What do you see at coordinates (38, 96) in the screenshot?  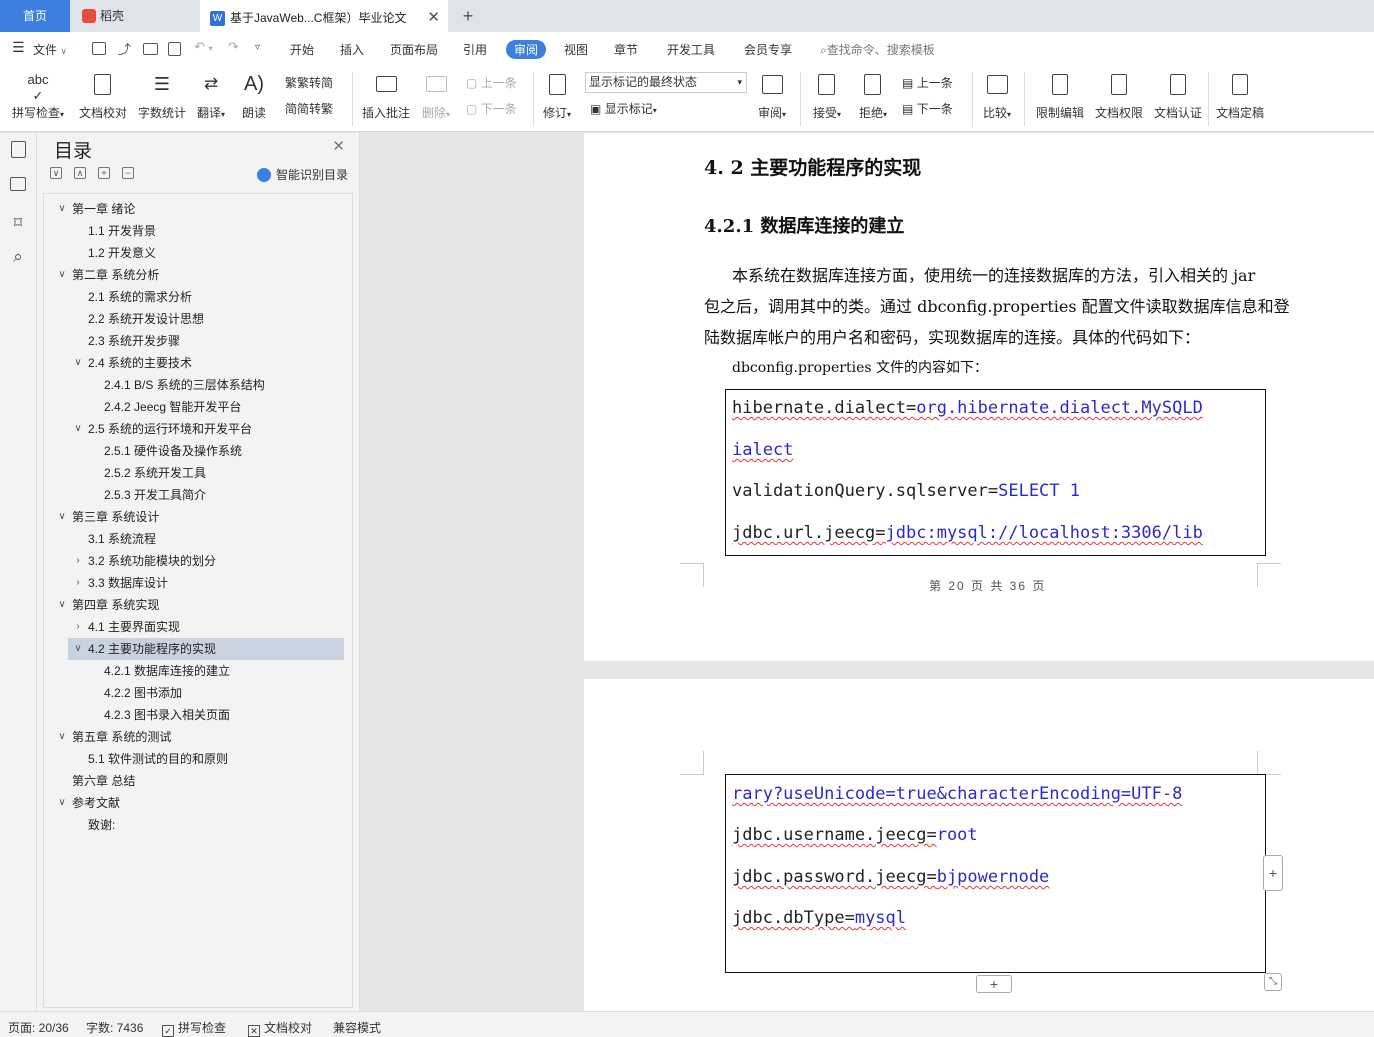 I see `spell-check-button: abc ✓ 拼写检查▾` at bounding box center [38, 96].